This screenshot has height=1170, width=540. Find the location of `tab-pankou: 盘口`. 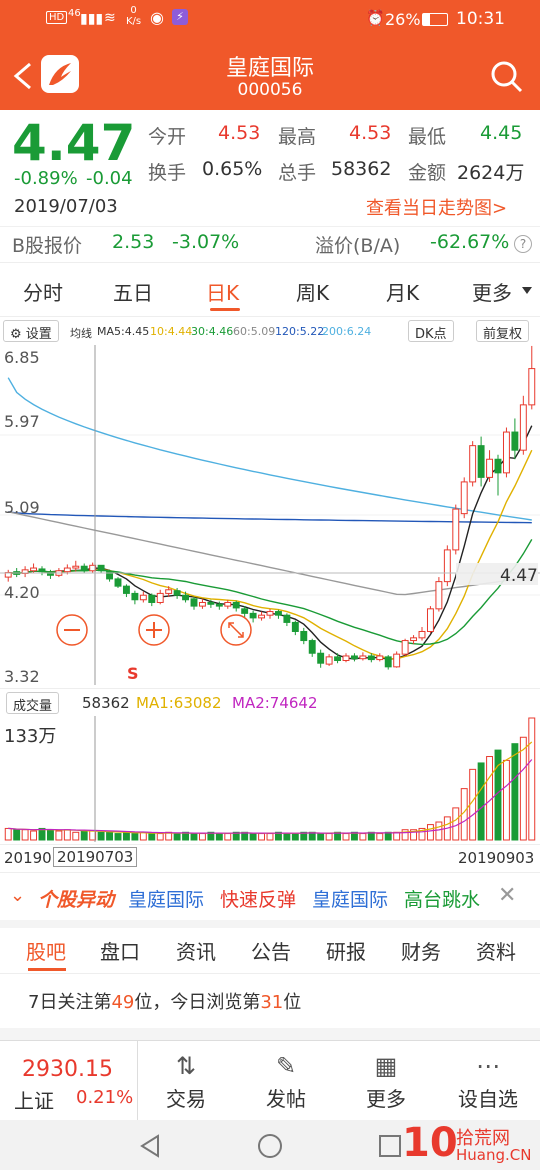

tab-pankou: 盘口 is located at coordinates (120, 950).